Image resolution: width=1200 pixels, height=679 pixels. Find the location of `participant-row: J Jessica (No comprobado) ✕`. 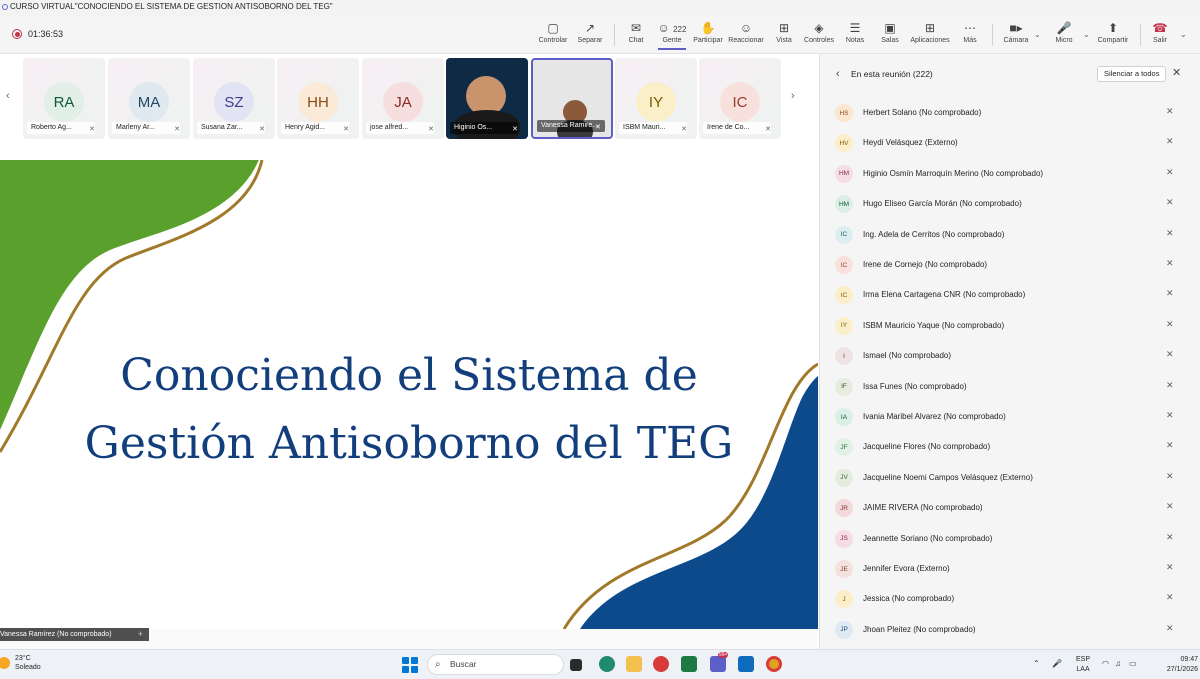

participant-row: J Jessica (No comprobado) ✕ is located at coordinates (1010, 599).